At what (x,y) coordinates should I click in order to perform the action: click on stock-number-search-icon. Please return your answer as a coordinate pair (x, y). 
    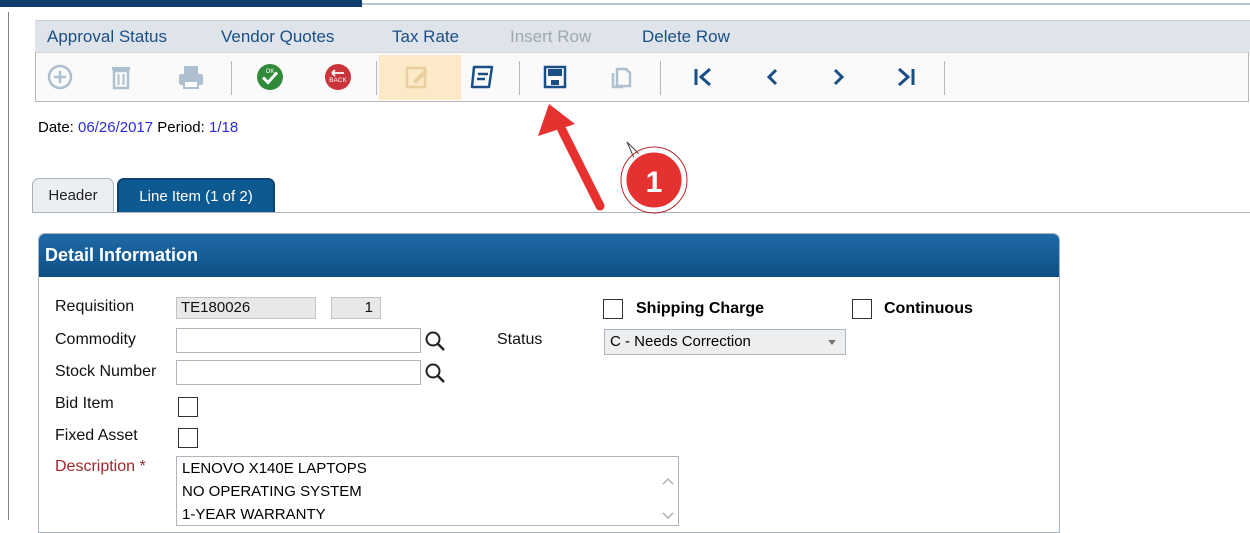
    Looking at the image, I should click on (435, 373).